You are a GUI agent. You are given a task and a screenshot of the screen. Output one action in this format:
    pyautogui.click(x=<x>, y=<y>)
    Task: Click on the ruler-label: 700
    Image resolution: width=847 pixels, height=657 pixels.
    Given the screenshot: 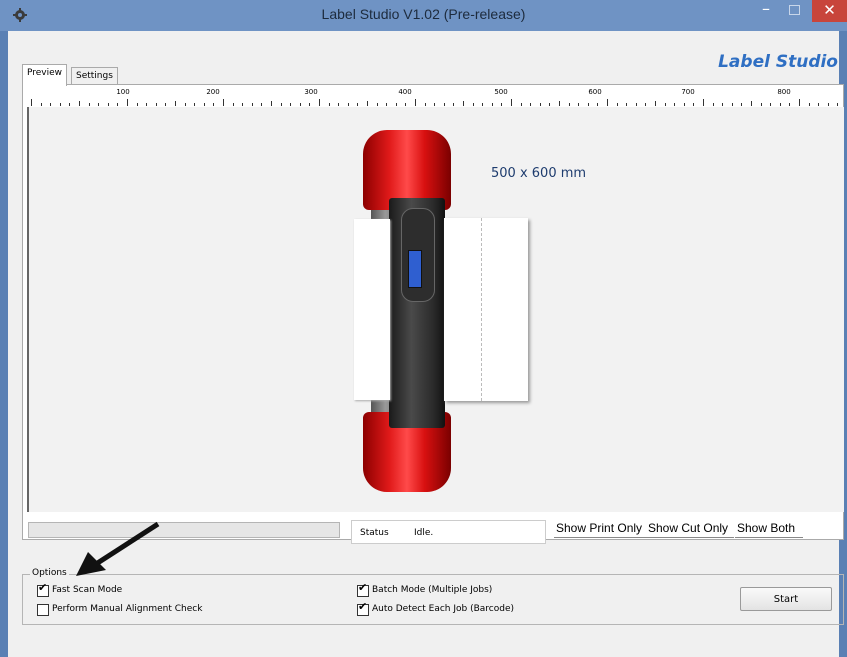 What is the action you would take?
    pyautogui.click(x=688, y=92)
    